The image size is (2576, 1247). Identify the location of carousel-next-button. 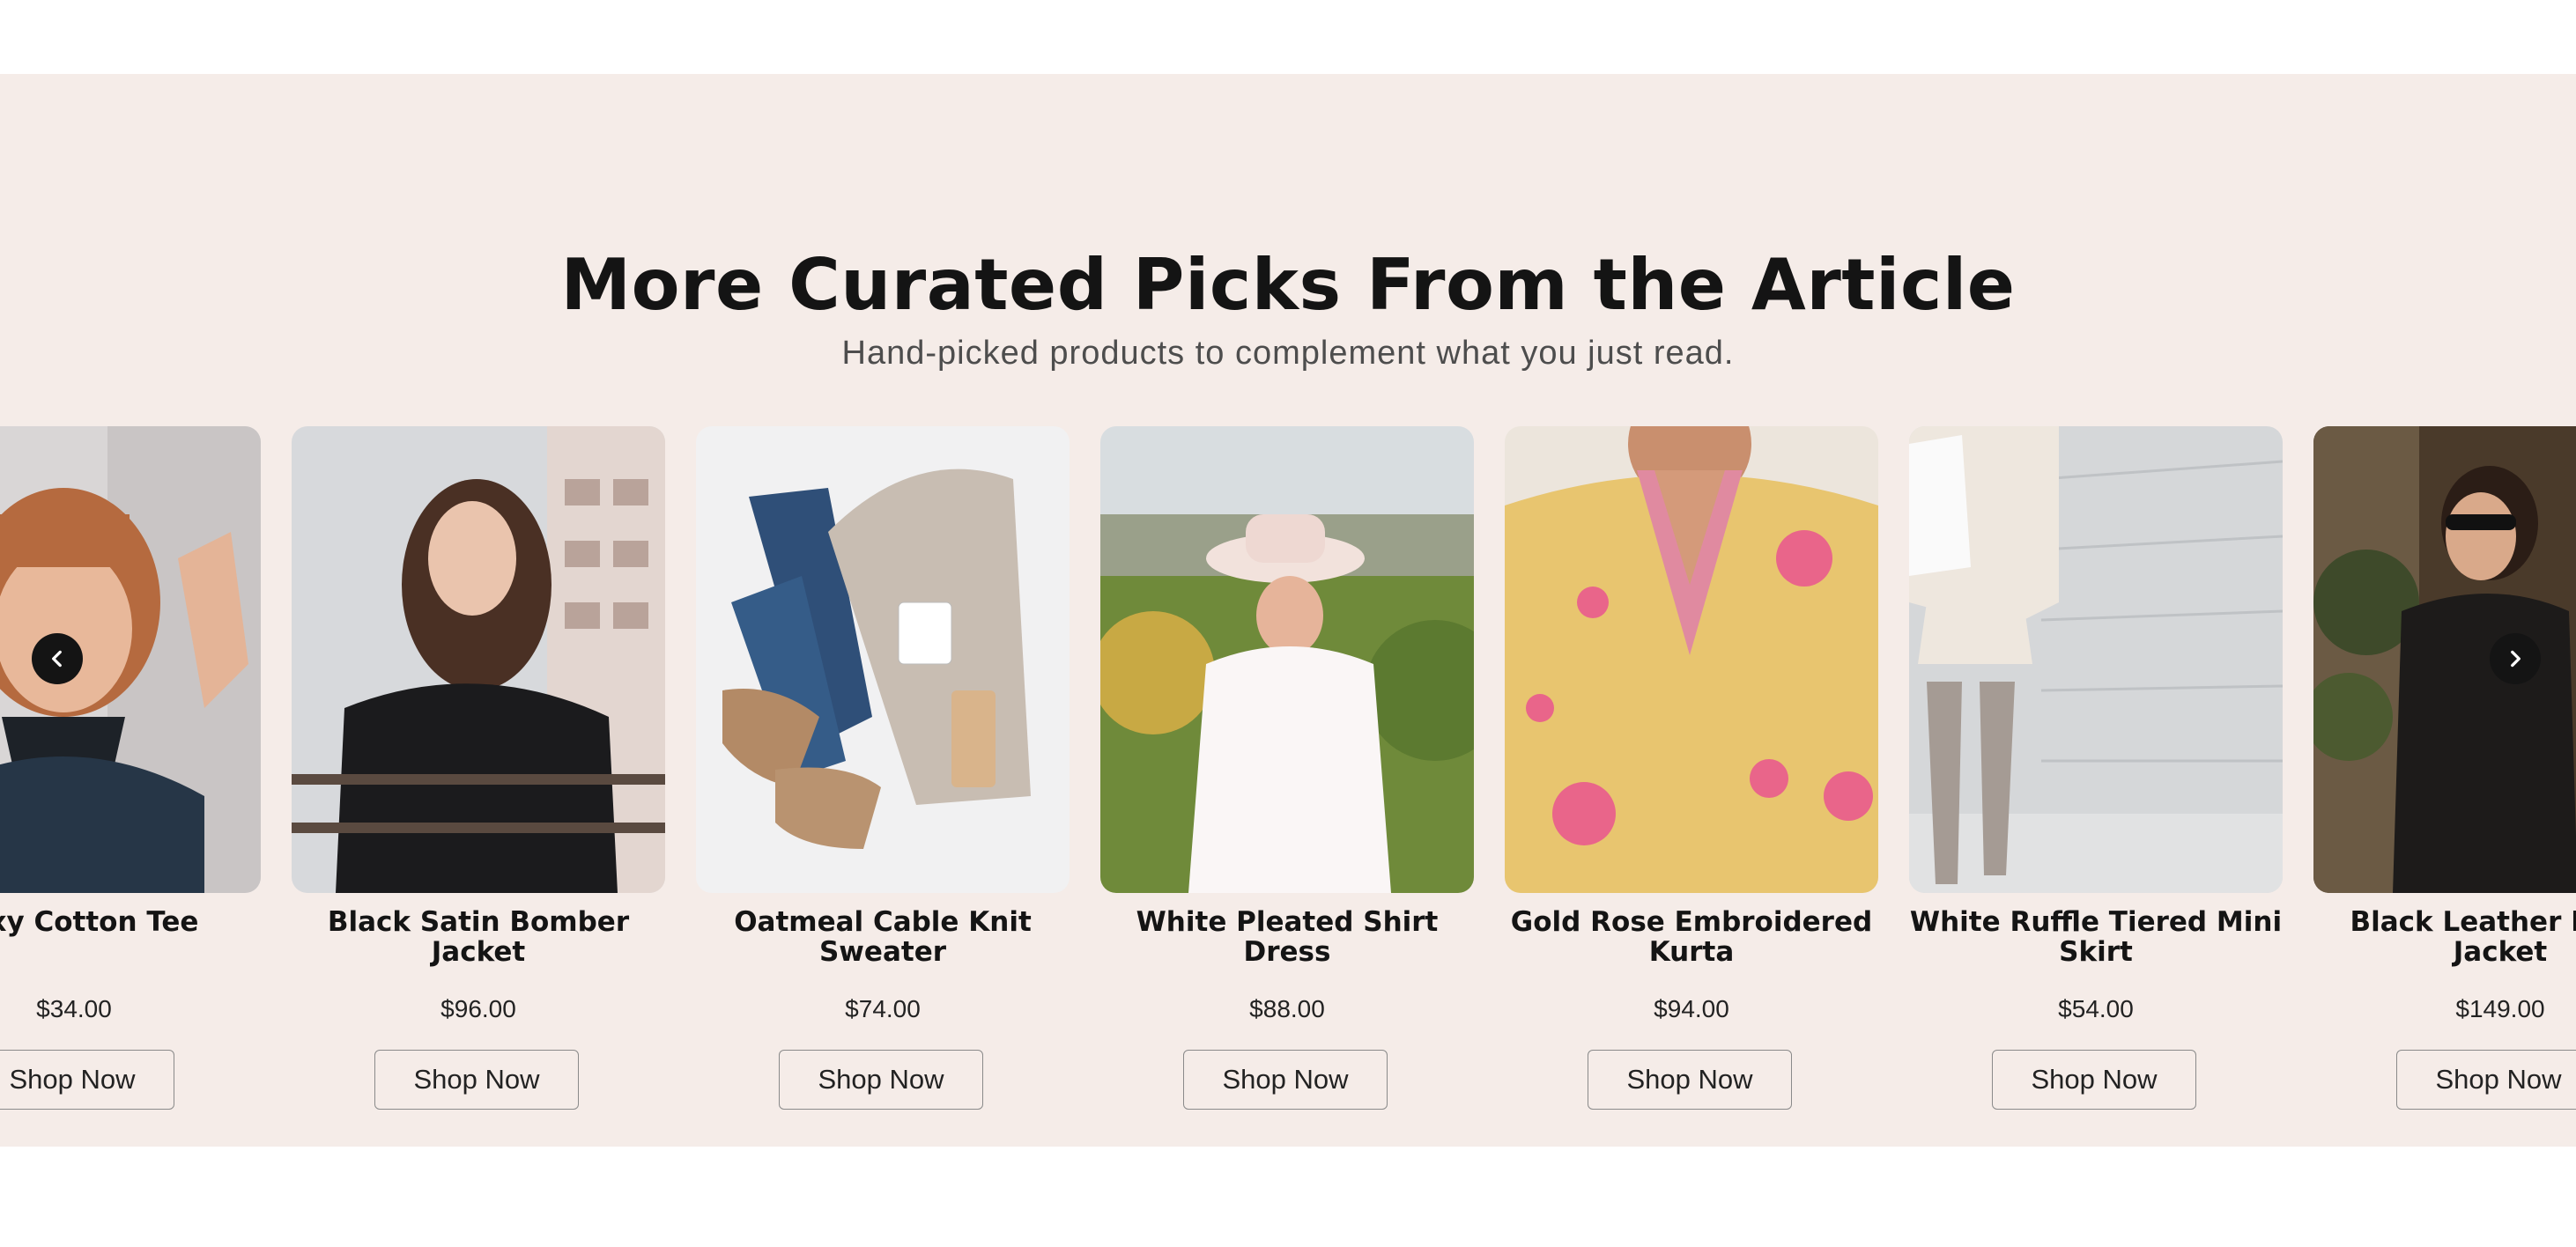
(2516, 658).